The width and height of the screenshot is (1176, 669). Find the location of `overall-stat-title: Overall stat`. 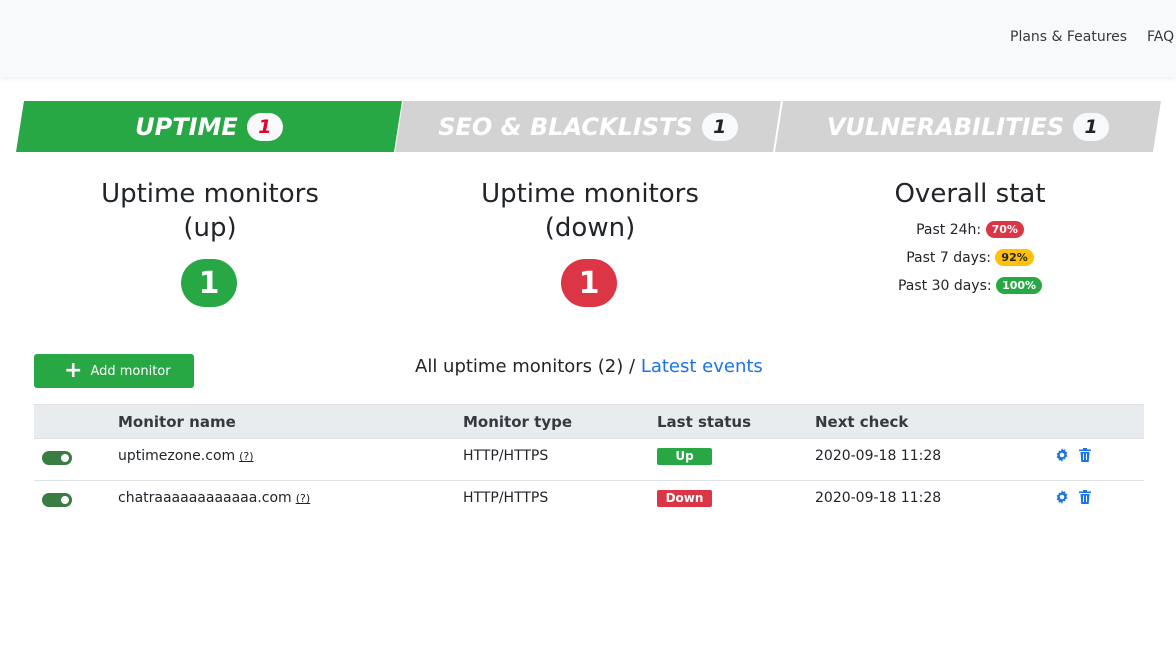

overall-stat-title: Overall stat is located at coordinates (970, 194).